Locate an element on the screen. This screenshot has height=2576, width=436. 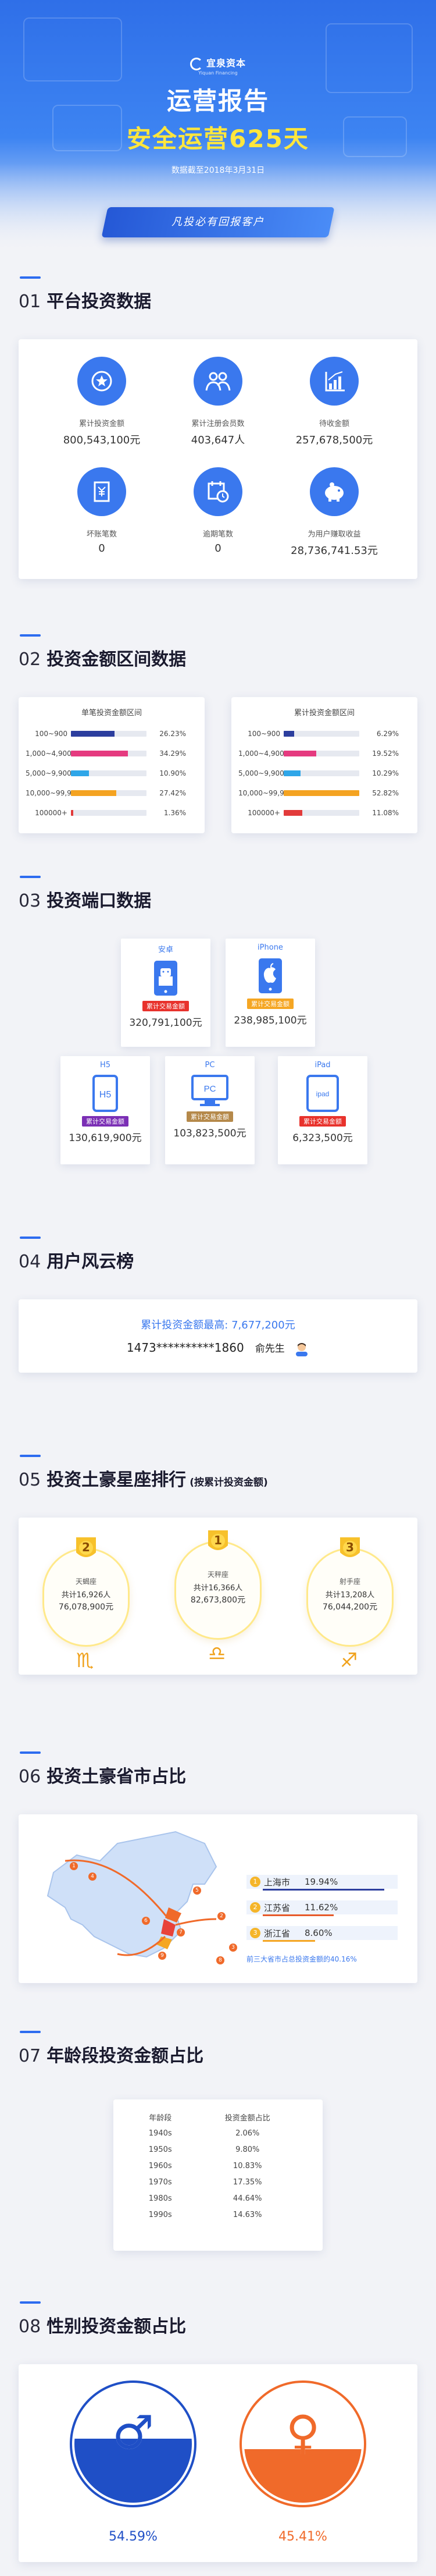
device-amount: 320,791,100元 is located at coordinates (166, 1023).